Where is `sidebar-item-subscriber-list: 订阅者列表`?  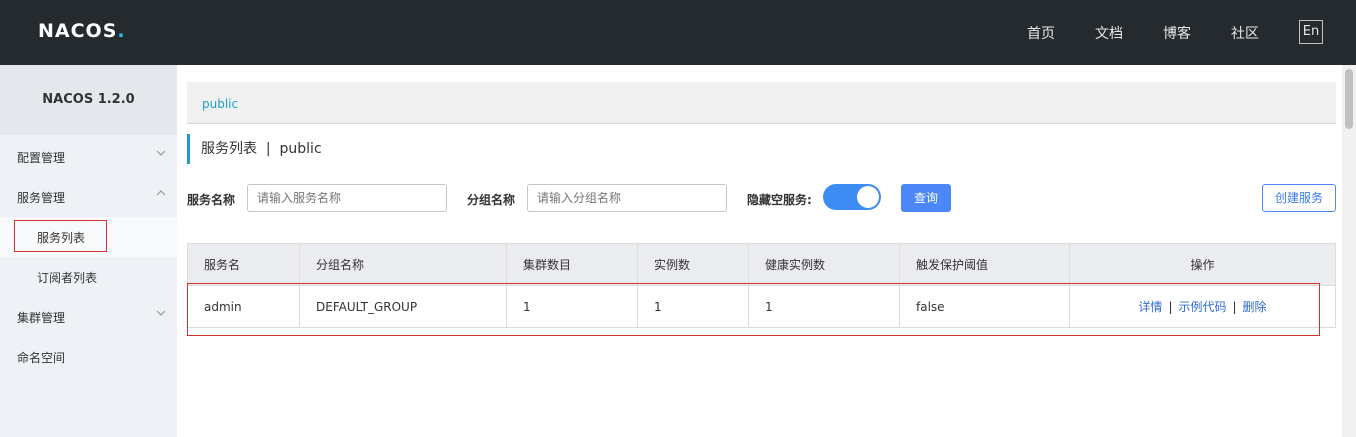
sidebar-item-subscriber-list: 订阅者列表 is located at coordinates (88, 277).